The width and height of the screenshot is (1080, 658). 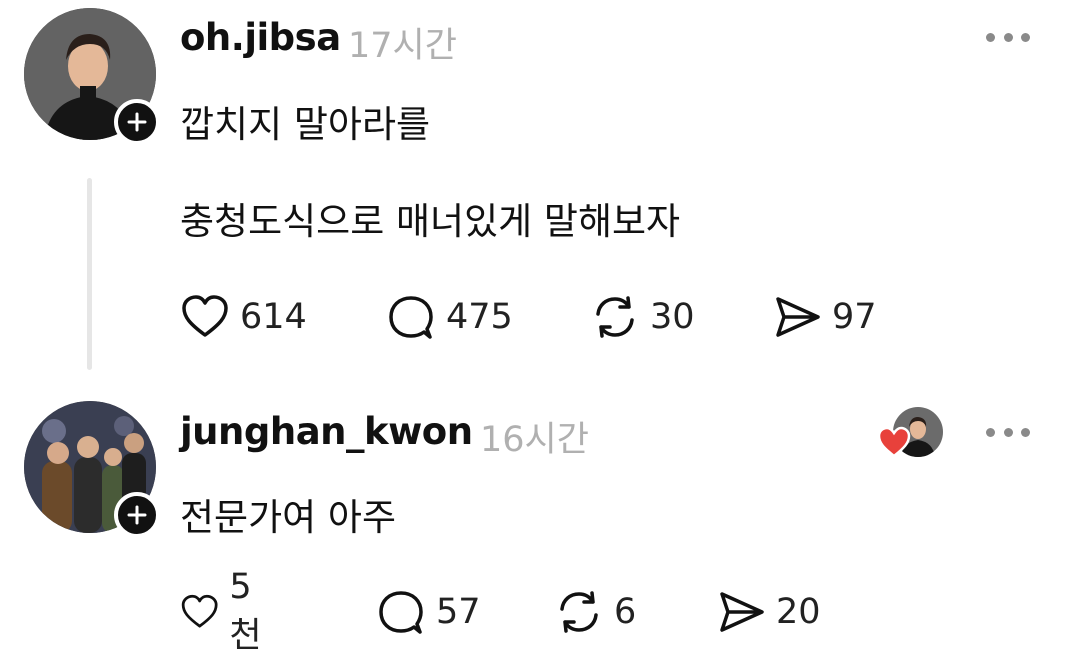 I want to click on share-button: 20, so click(x=768, y=612).